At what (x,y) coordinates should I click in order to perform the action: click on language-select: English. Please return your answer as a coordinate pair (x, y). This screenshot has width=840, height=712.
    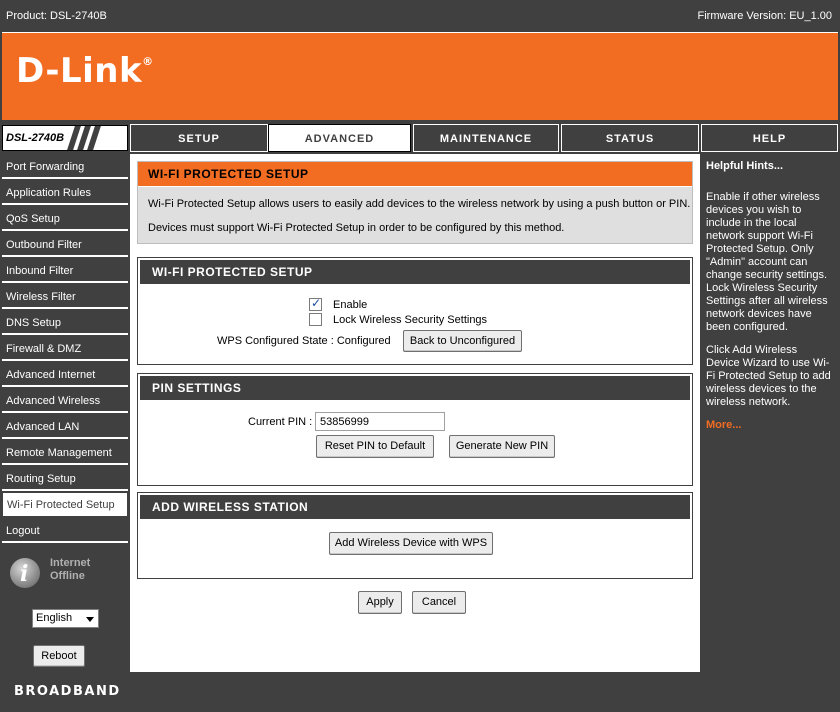
    Looking at the image, I should click on (65, 618).